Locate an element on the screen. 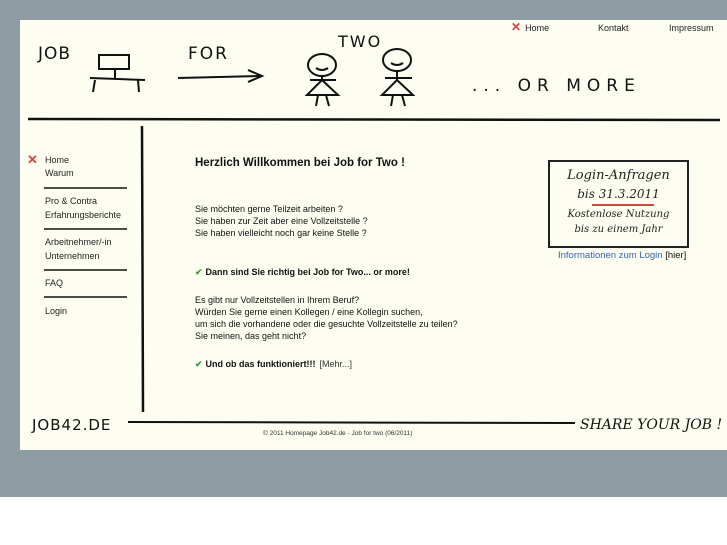 This screenshot has height=545, width=727. top-nav-kontakt: Kontakt is located at coordinates (613, 28).